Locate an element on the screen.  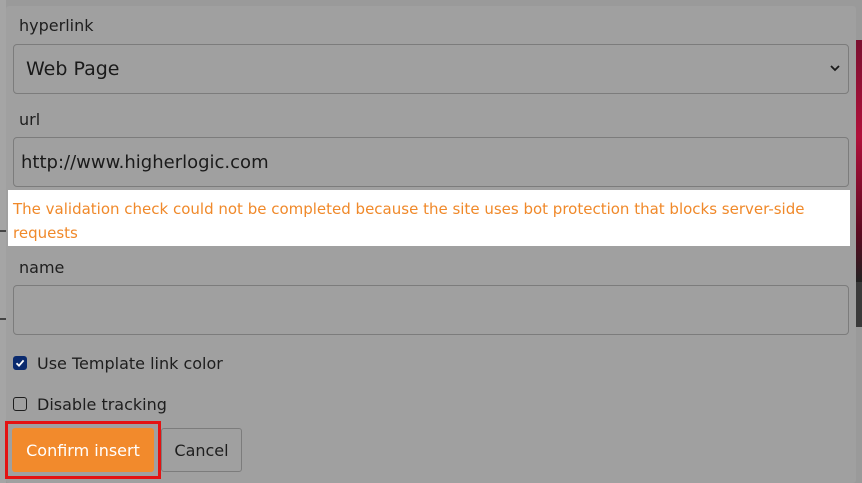
use-template-link-color-option: Use Template link color is located at coordinates (118, 363).